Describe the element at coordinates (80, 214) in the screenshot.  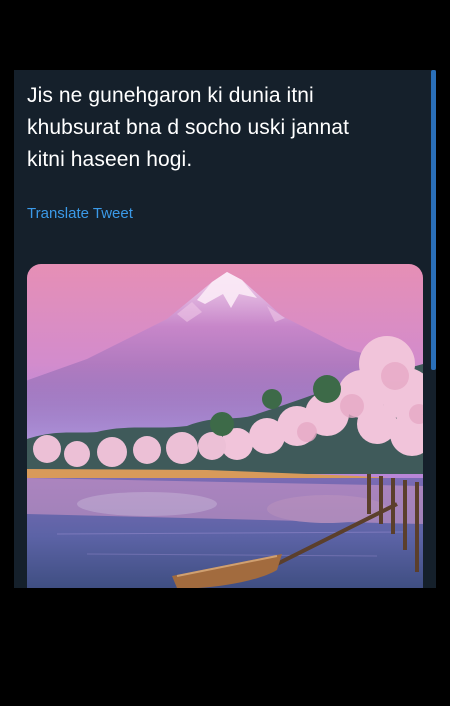
I see `translate-tweet-link: Translate Tweet` at that location.